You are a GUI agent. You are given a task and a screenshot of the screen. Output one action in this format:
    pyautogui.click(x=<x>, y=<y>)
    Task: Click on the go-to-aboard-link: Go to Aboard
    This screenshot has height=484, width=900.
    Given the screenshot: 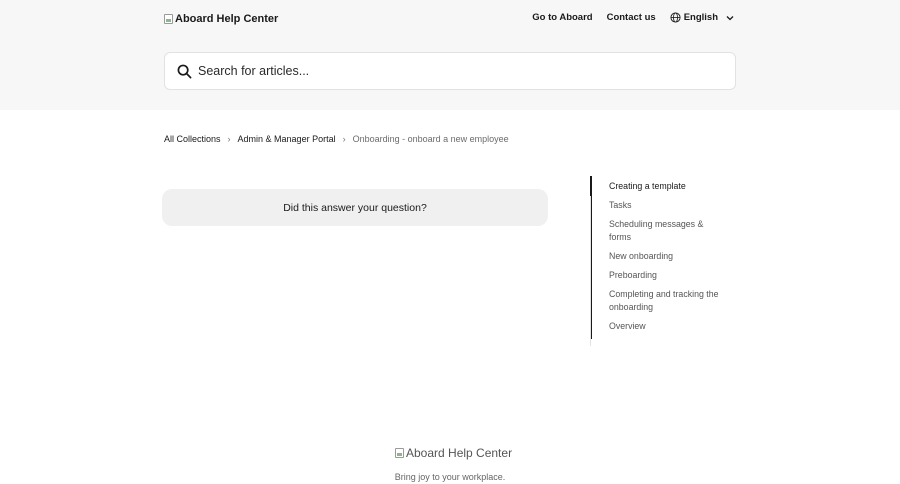 What is the action you would take?
    pyautogui.click(x=562, y=17)
    